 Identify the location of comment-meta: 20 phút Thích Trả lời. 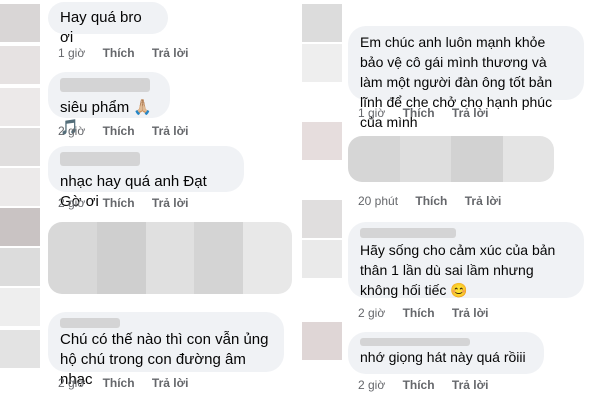
(436, 201).